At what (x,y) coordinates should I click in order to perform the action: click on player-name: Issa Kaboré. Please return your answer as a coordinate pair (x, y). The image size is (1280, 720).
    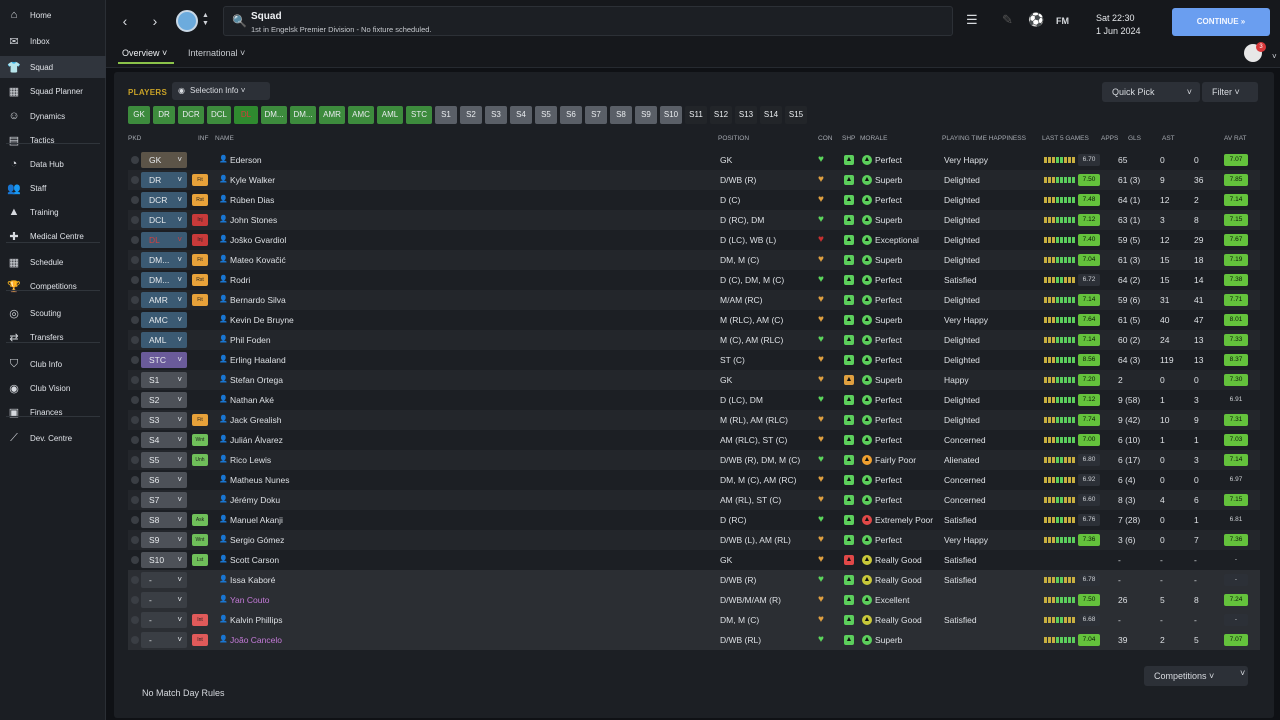
    Looking at the image, I should click on (252, 580).